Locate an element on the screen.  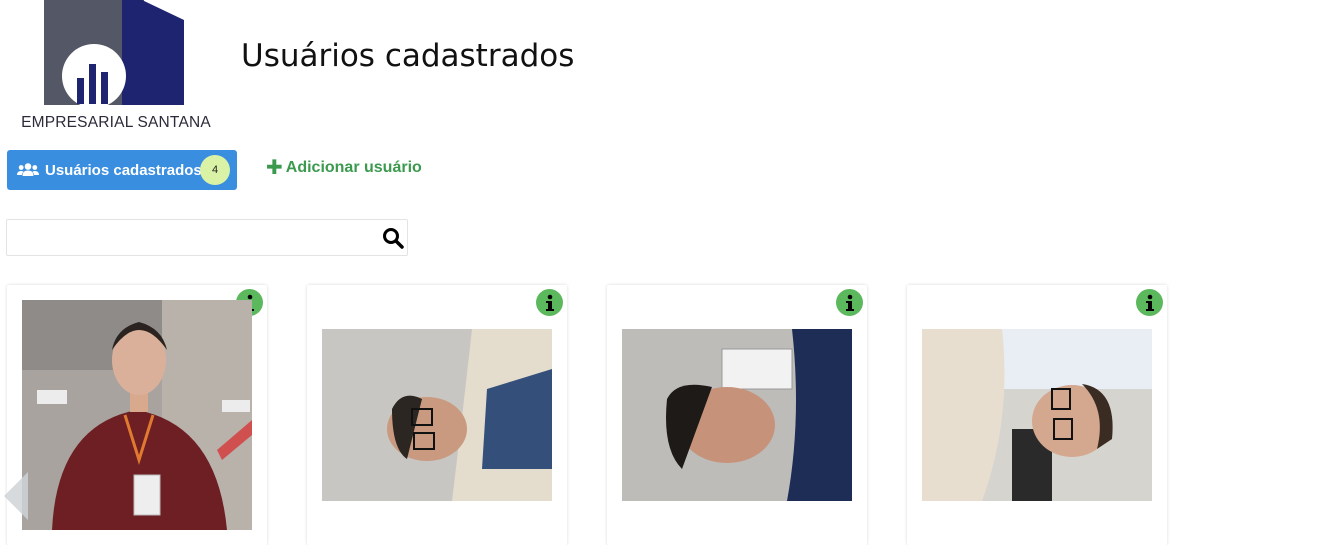
plus-icon: ✚ is located at coordinates (274, 168).